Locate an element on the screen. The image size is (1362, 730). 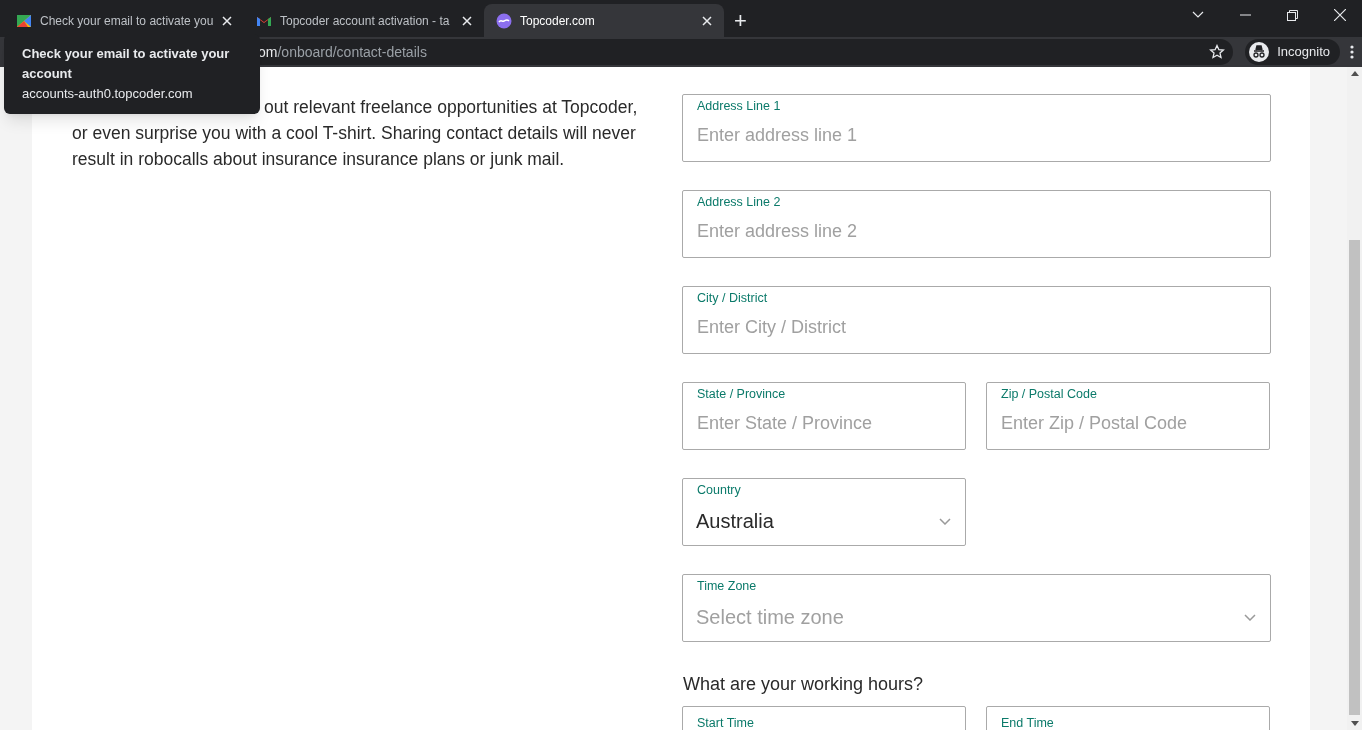
text-input: Enter Zip / Postal Code is located at coordinates (1128, 423).